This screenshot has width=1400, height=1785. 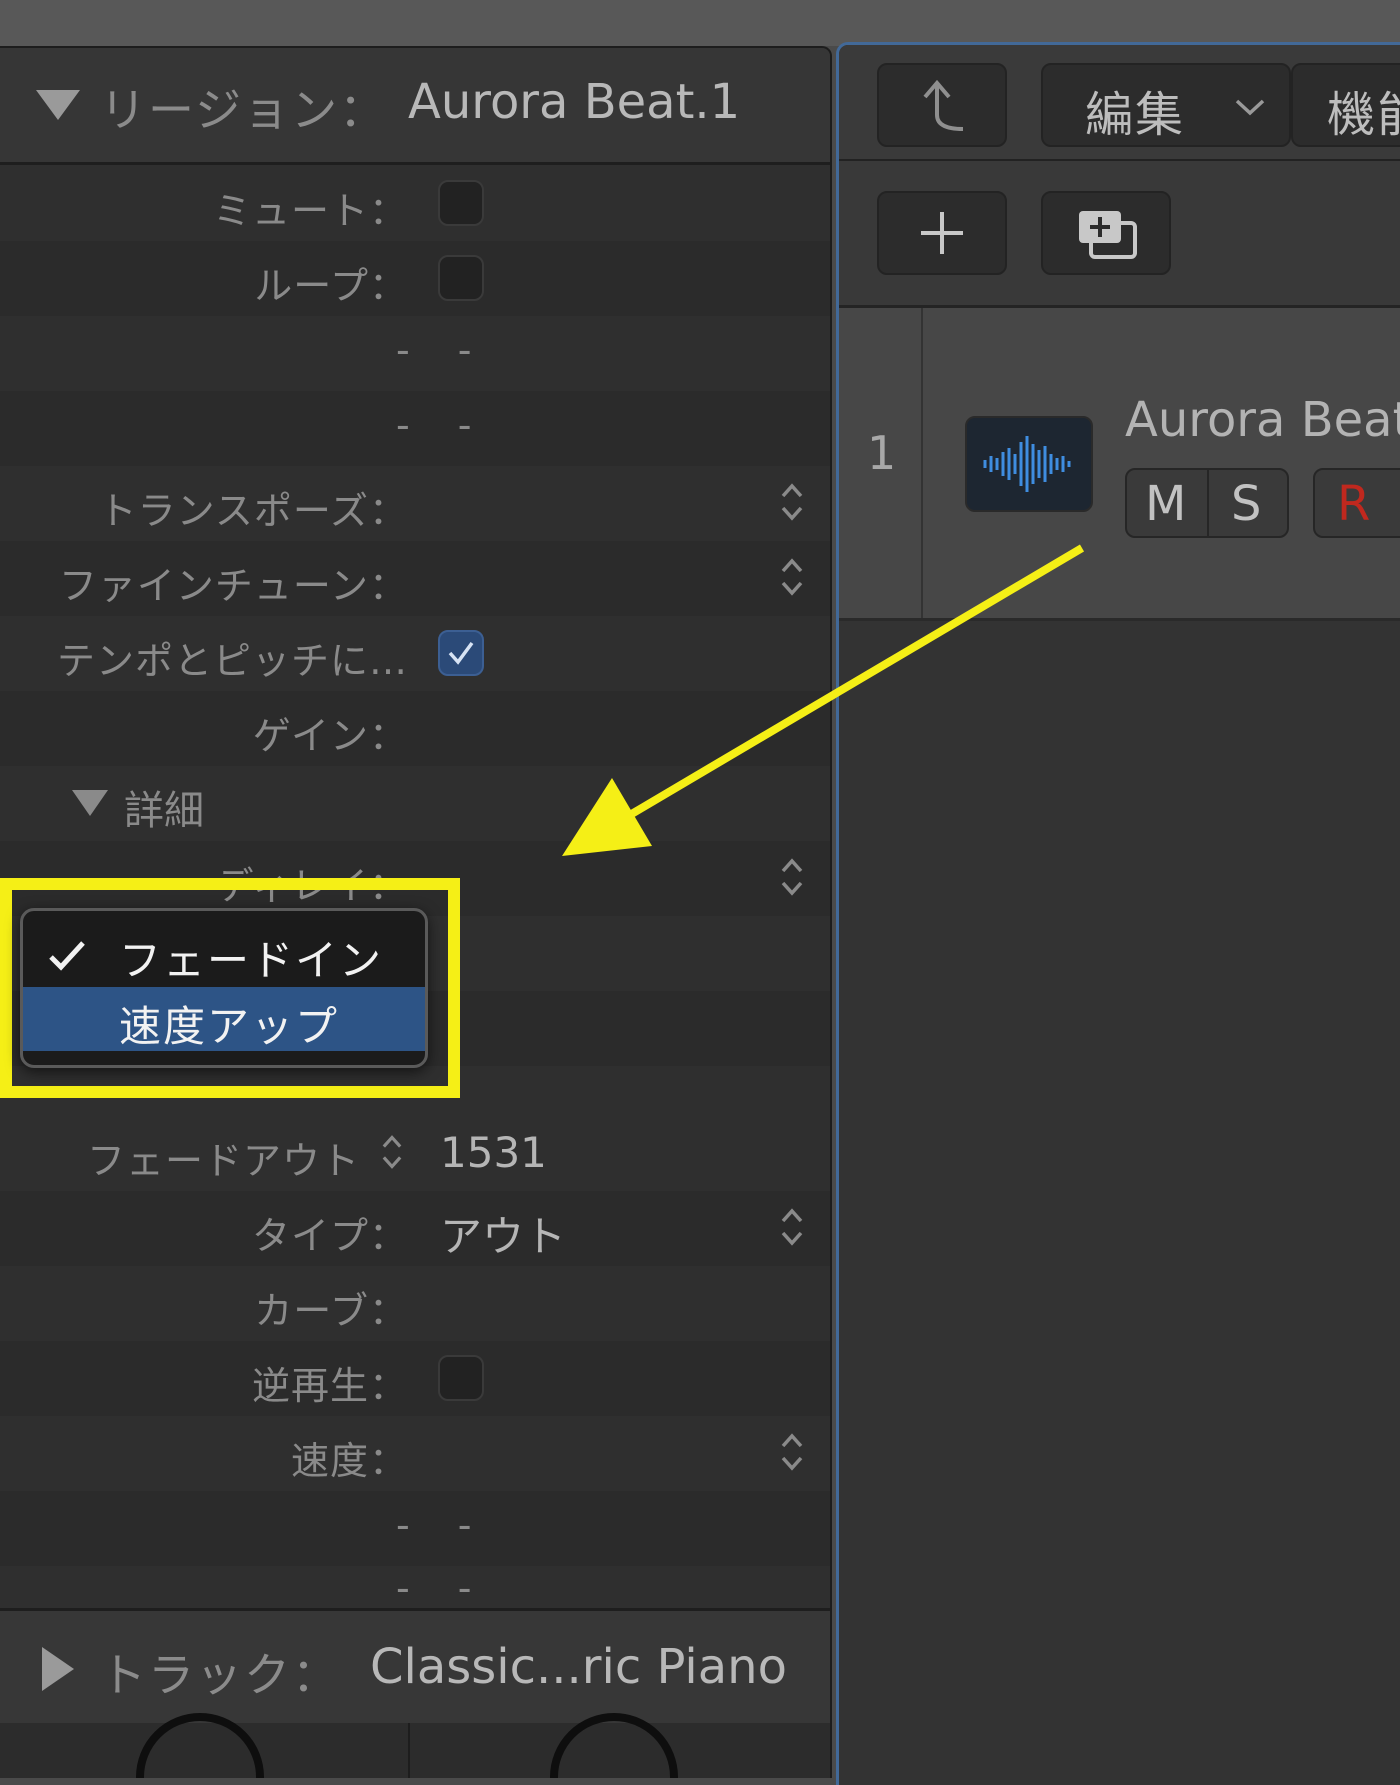 I want to click on mute-solo-group: M S, so click(x=1207, y=503).